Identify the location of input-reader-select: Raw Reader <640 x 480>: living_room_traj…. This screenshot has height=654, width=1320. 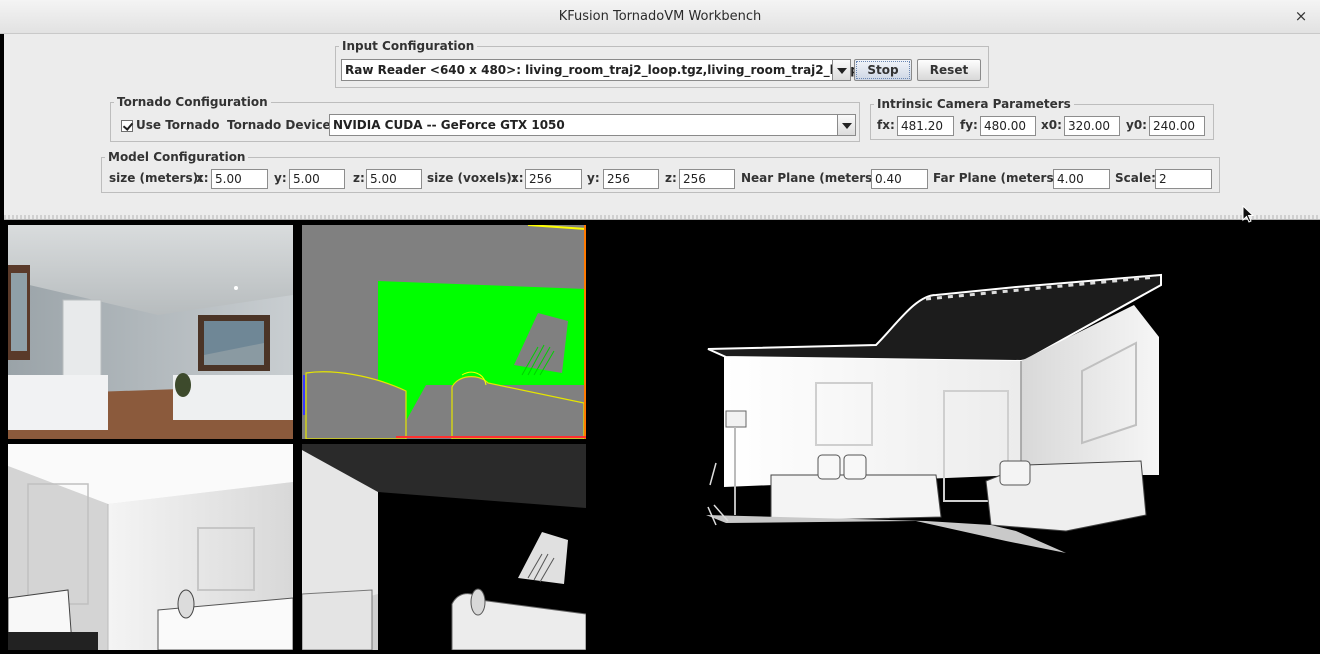
(615, 70).